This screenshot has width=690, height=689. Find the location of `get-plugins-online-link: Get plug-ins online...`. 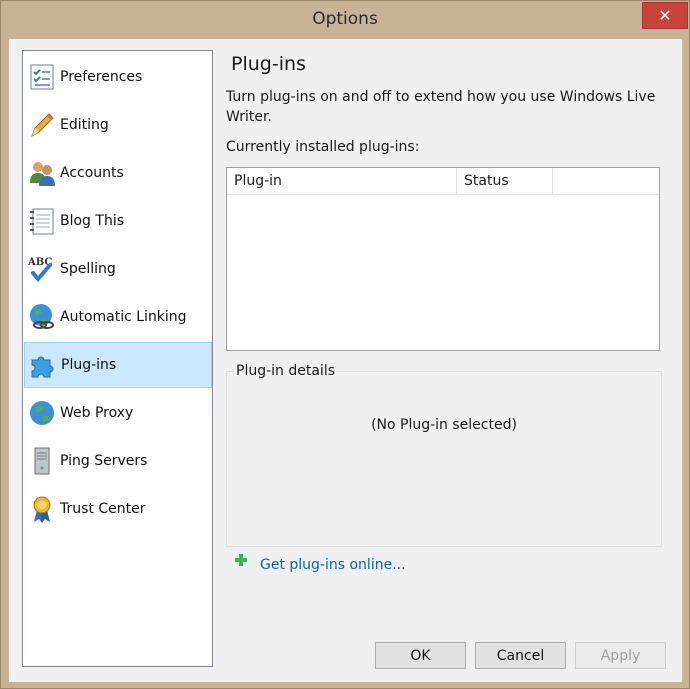

get-plugins-online-link: Get plug-ins online... is located at coordinates (333, 565).